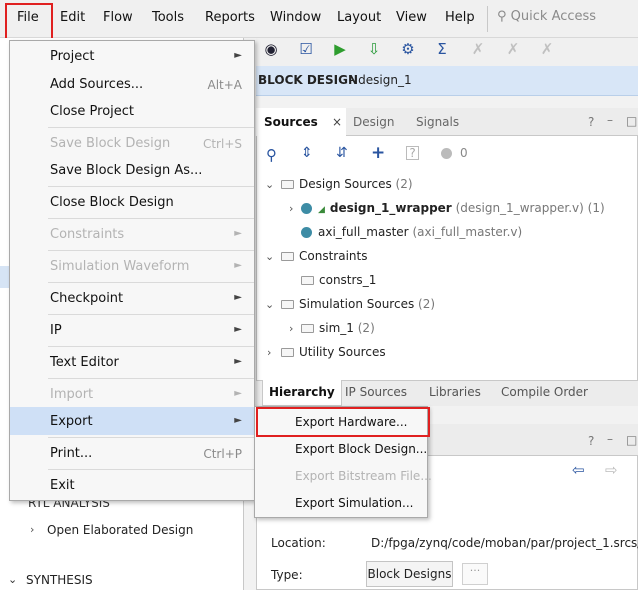  I want to click on tree-utility-sources: Utility Sources, so click(333, 352).